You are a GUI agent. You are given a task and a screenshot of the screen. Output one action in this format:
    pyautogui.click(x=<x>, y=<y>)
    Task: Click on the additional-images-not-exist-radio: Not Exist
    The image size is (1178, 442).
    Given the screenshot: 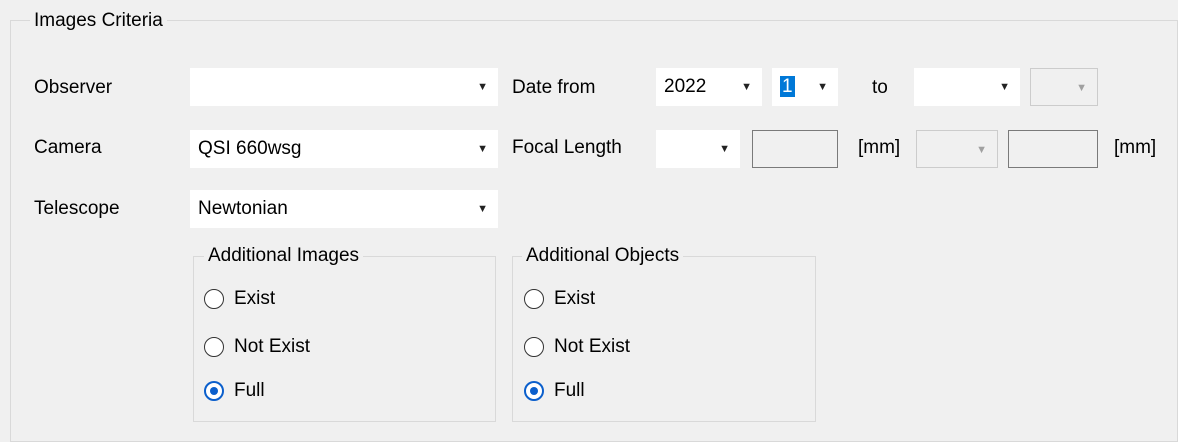 What is the action you would take?
    pyautogui.click(x=257, y=347)
    